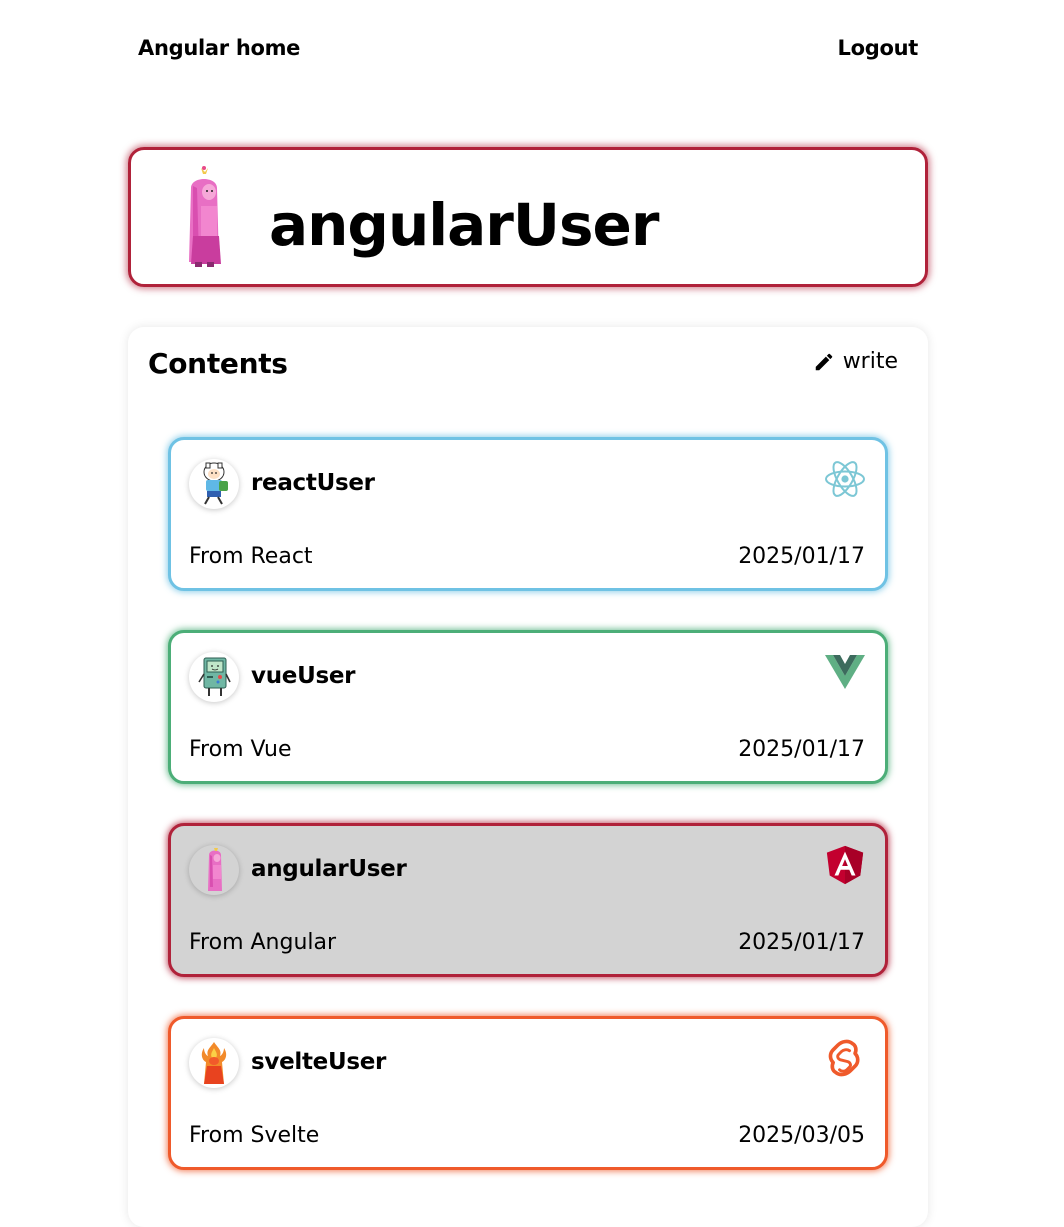 The height and width of the screenshot is (1227, 1064). I want to click on content-card: angularUser From Angular 2025/01/17, so click(528, 900).